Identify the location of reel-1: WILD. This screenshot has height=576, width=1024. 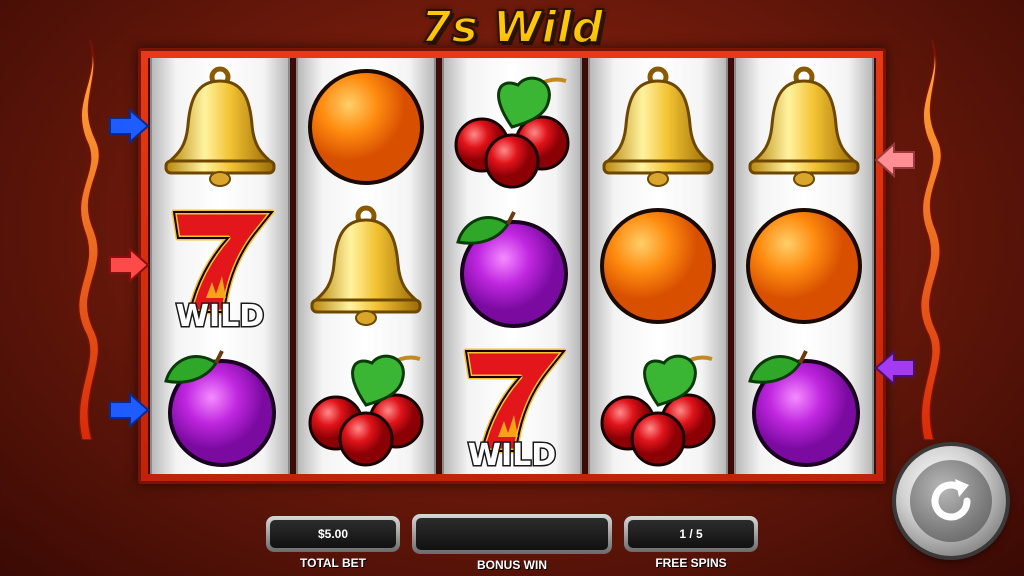
(220, 266).